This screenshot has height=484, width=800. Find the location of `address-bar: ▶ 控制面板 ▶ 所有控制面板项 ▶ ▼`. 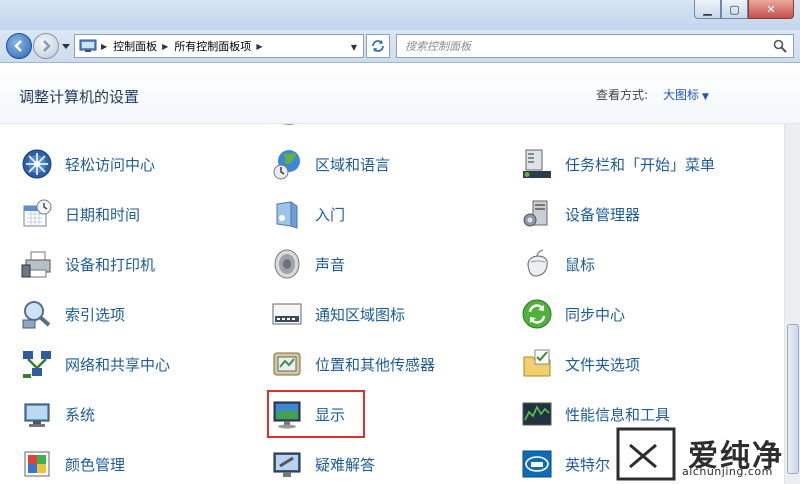

address-bar: ▶ 控制面板 ▶ 所有控制面板项 ▶ ▼ is located at coordinates (219, 46).